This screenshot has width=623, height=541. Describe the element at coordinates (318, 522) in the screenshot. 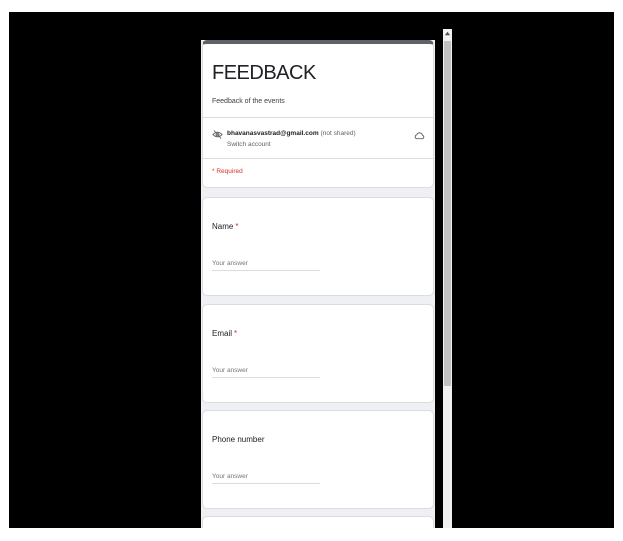

I see `question-card-next` at that location.